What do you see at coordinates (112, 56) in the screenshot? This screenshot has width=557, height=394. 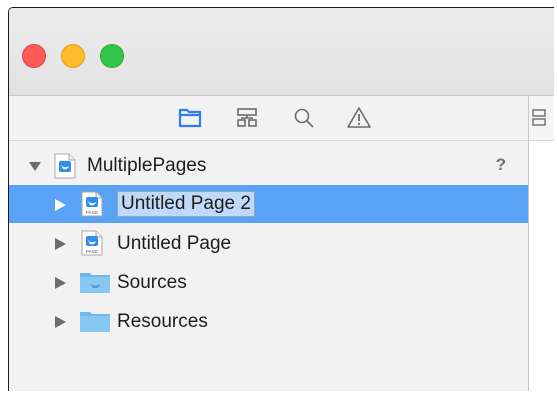 I see `zoom-button` at bounding box center [112, 56].